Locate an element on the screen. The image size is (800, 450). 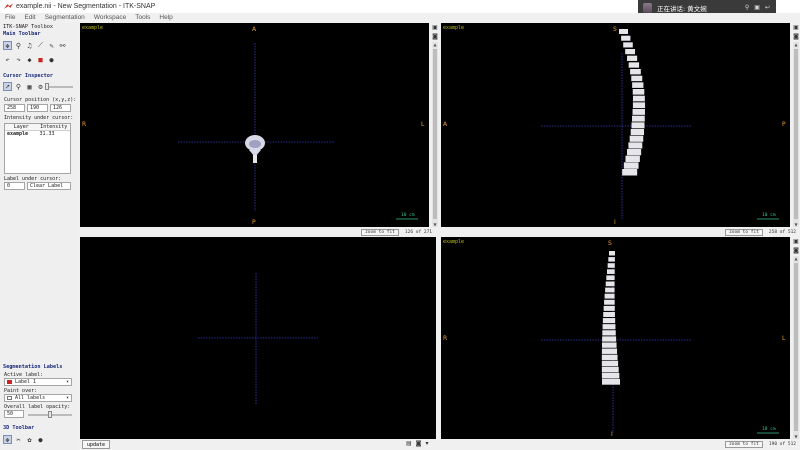
notification-search-icon: ⚲ is located at coordinates (747, 7).